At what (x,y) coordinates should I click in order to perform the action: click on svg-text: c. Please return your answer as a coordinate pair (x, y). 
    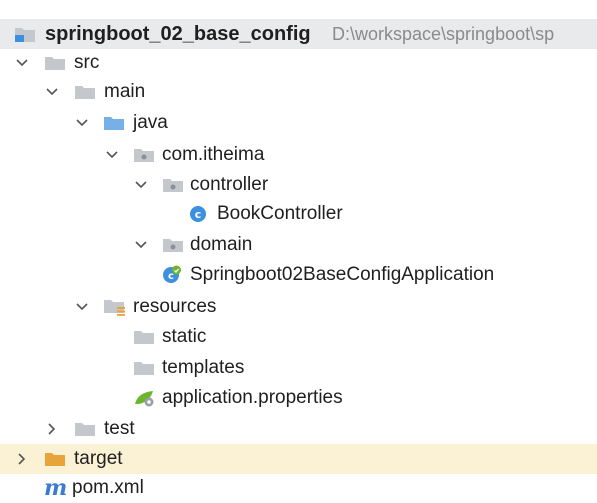
    Looking at the image, I should click on (198, 214).